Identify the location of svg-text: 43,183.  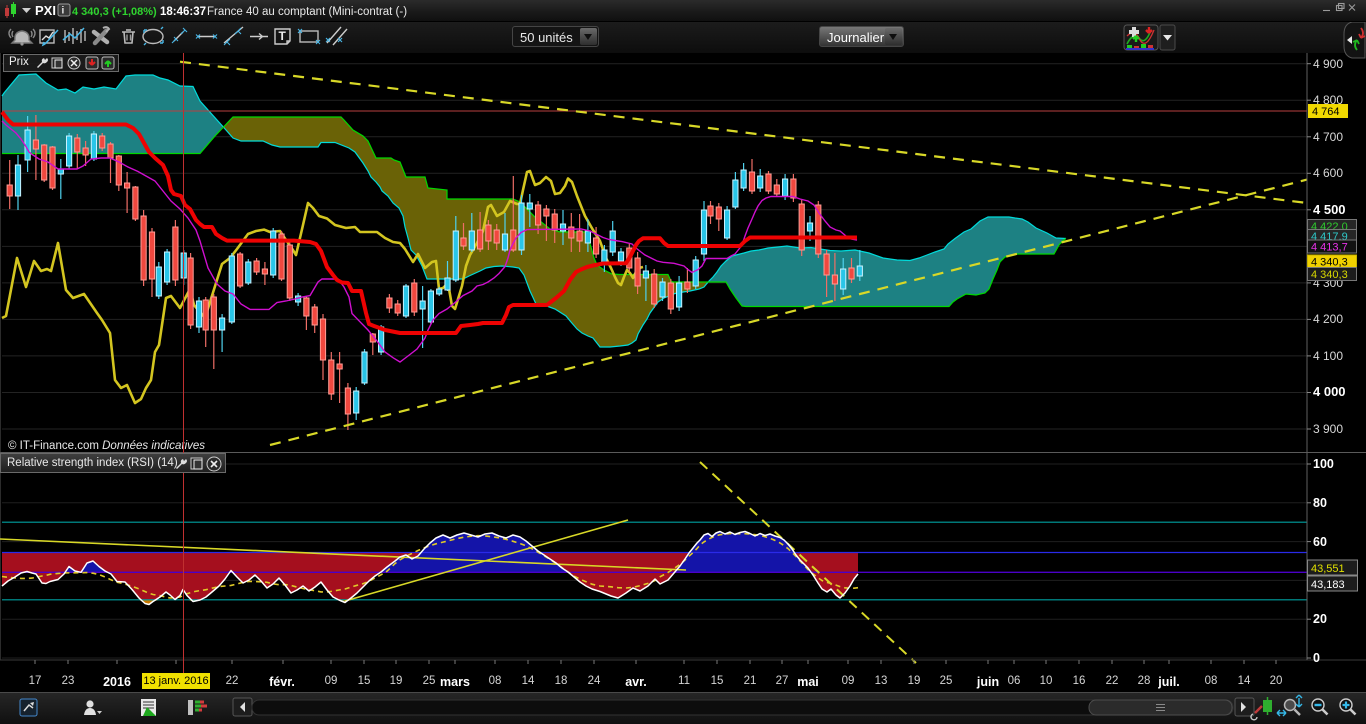
(1328, 585).